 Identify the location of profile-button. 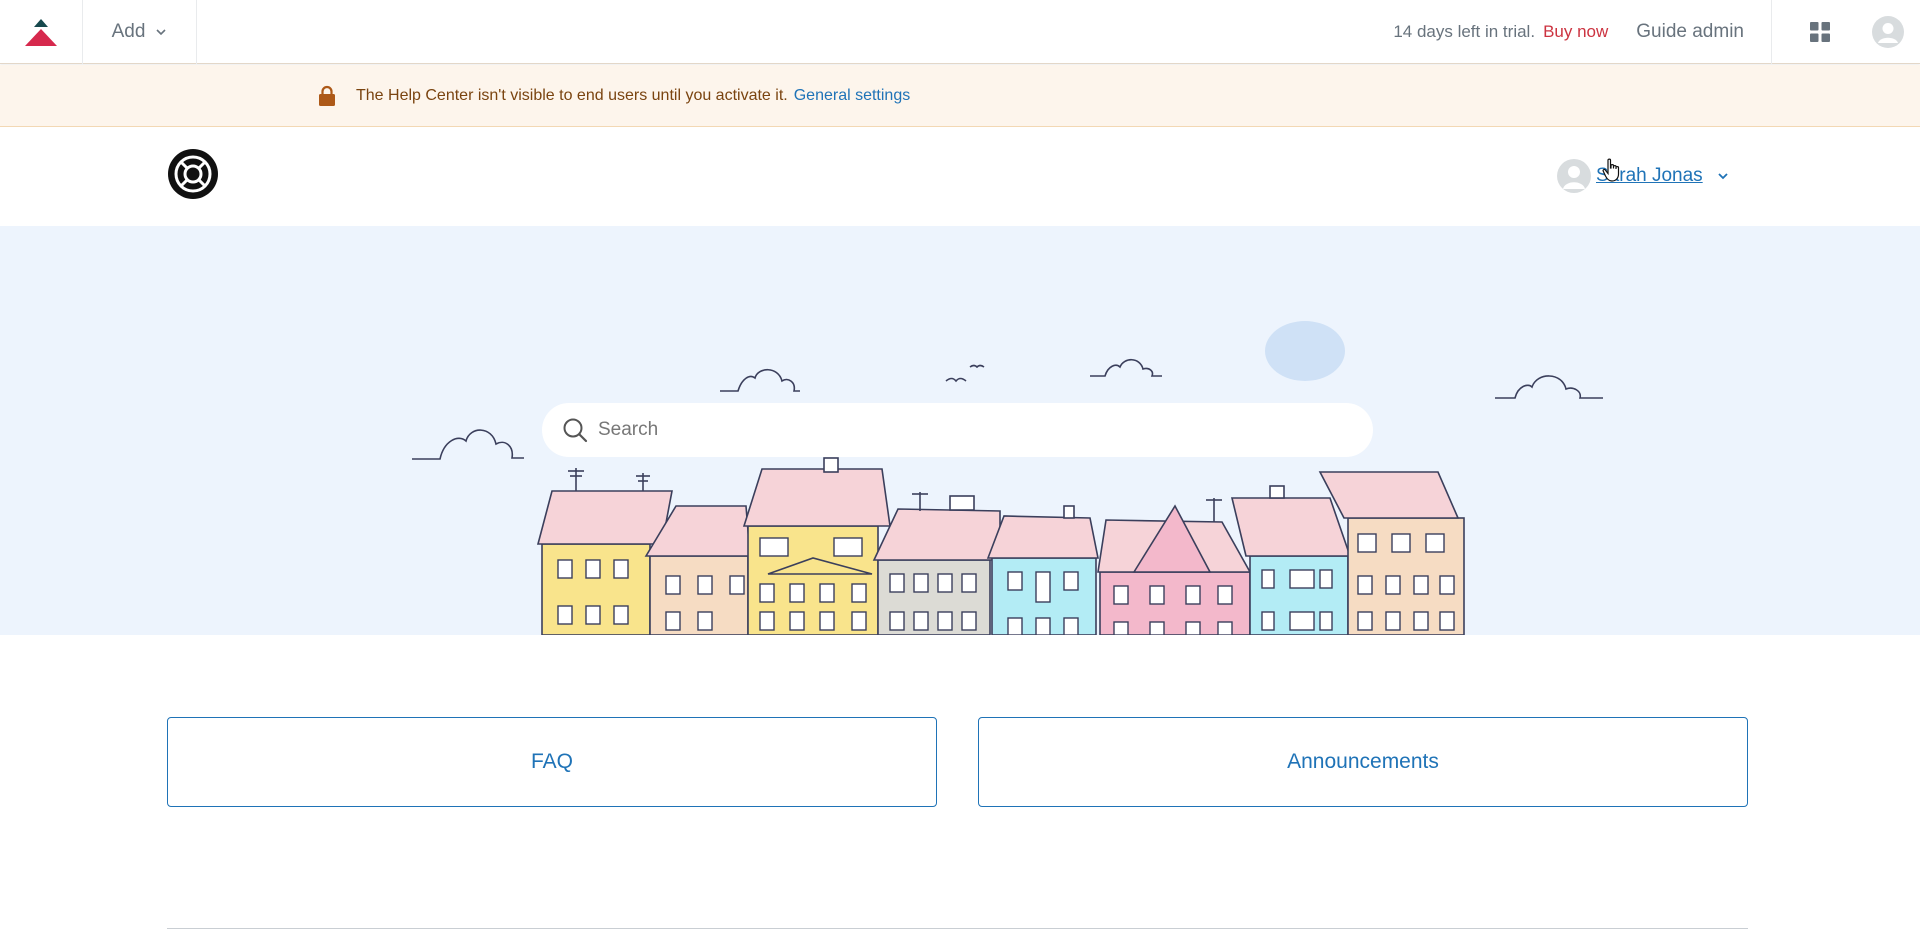
(1887, 32).